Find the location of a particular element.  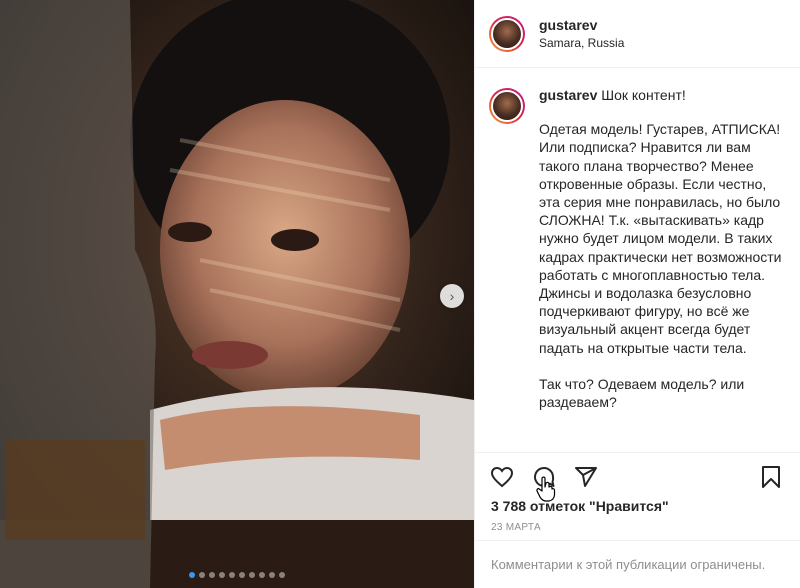

post-date: 23 марта is located at coordinates (516, 527).